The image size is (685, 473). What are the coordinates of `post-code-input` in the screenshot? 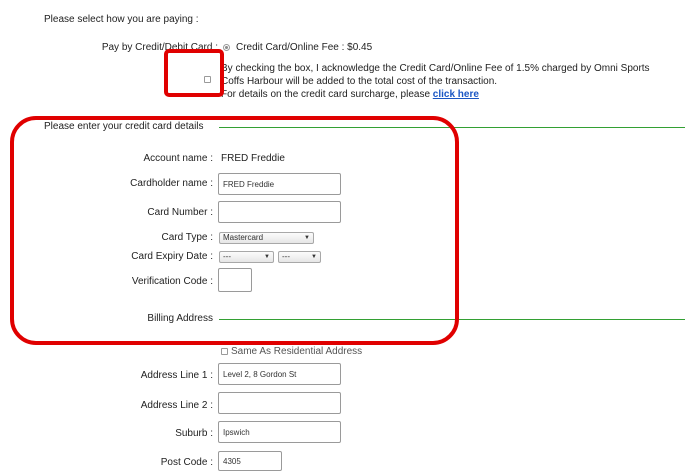 It's located at (250, 461).